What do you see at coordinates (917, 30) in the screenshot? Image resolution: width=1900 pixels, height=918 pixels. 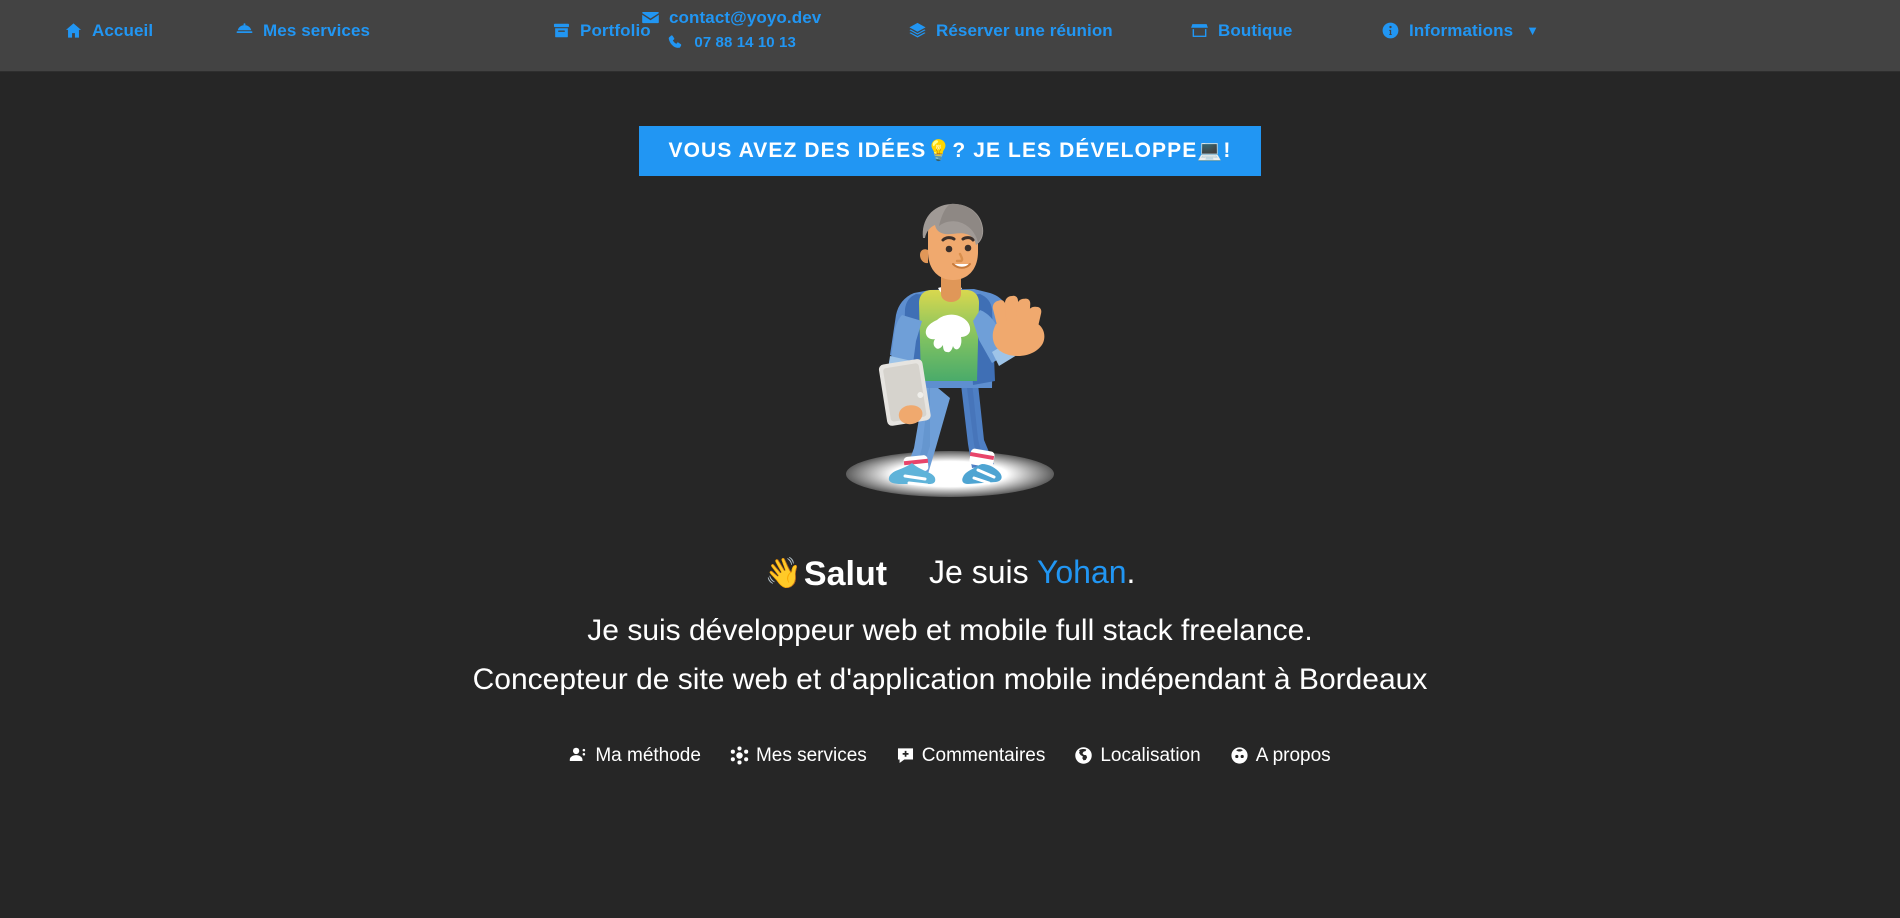 I see `layers-icon` at bounding box center [917, 30].